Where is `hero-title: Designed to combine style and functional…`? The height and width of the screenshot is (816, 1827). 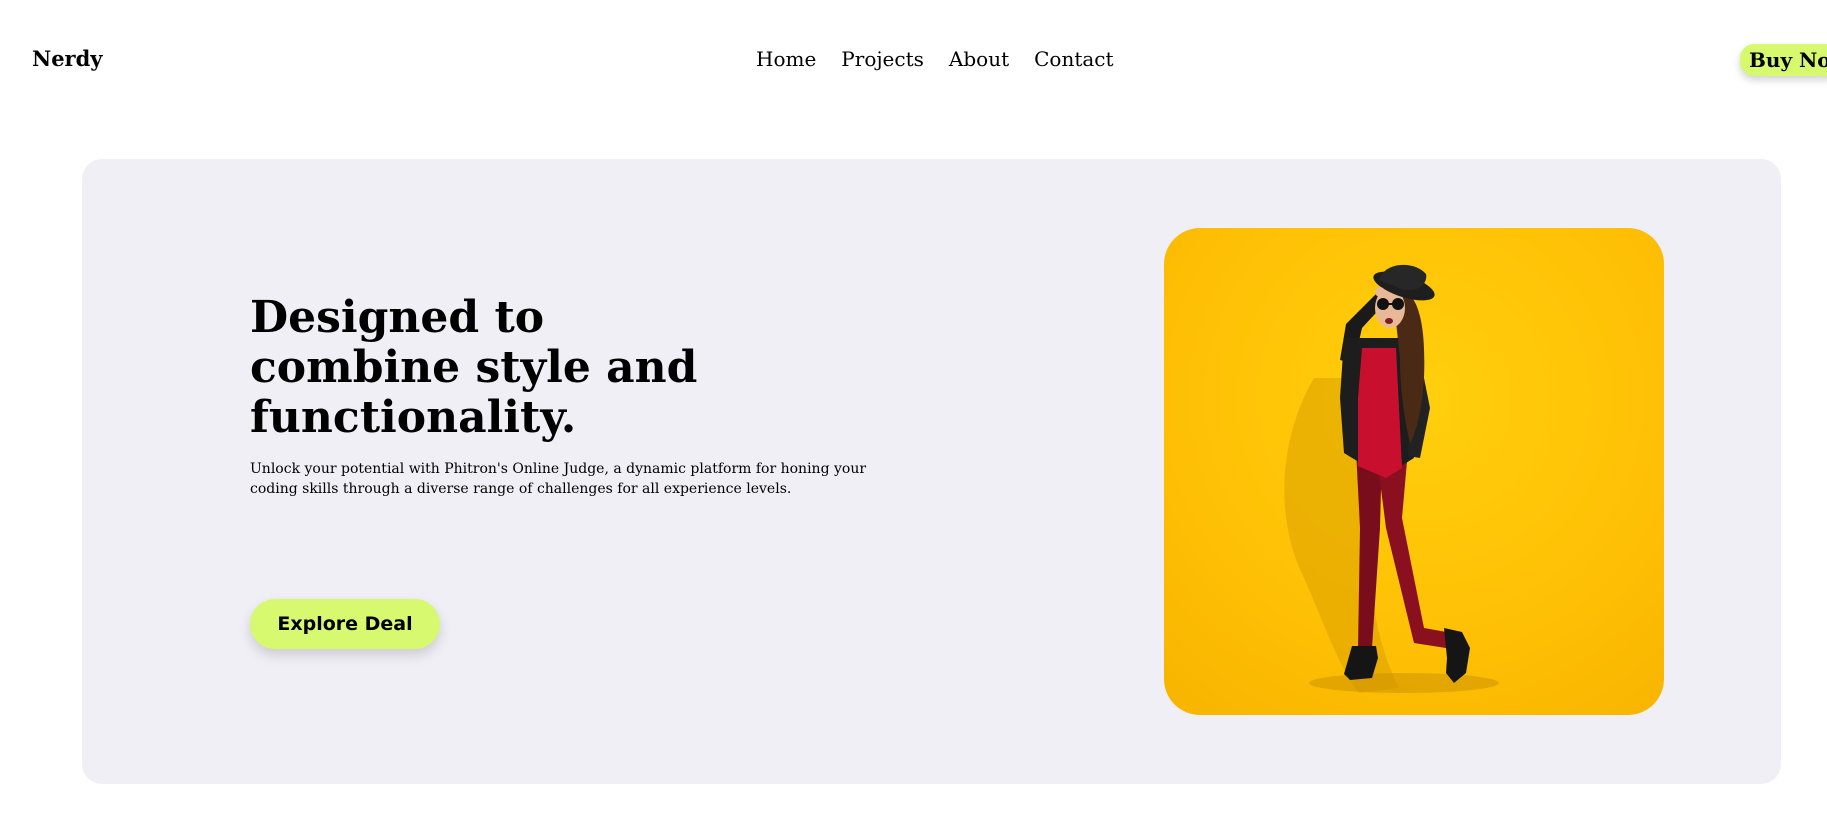 hero-title: Designed to combine style and functional… is located at coordinates (474, 367).